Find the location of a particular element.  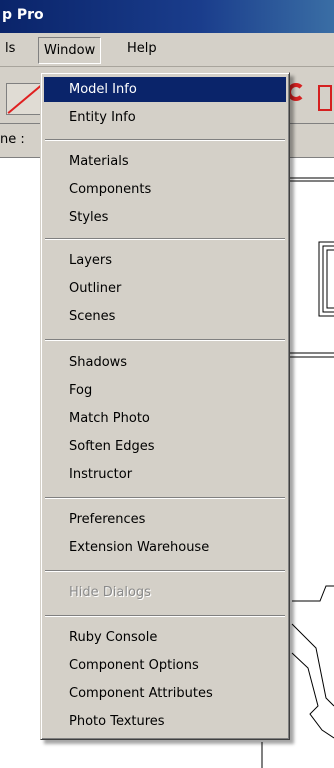

menu-help: Help is located at coordinates (142, 48).